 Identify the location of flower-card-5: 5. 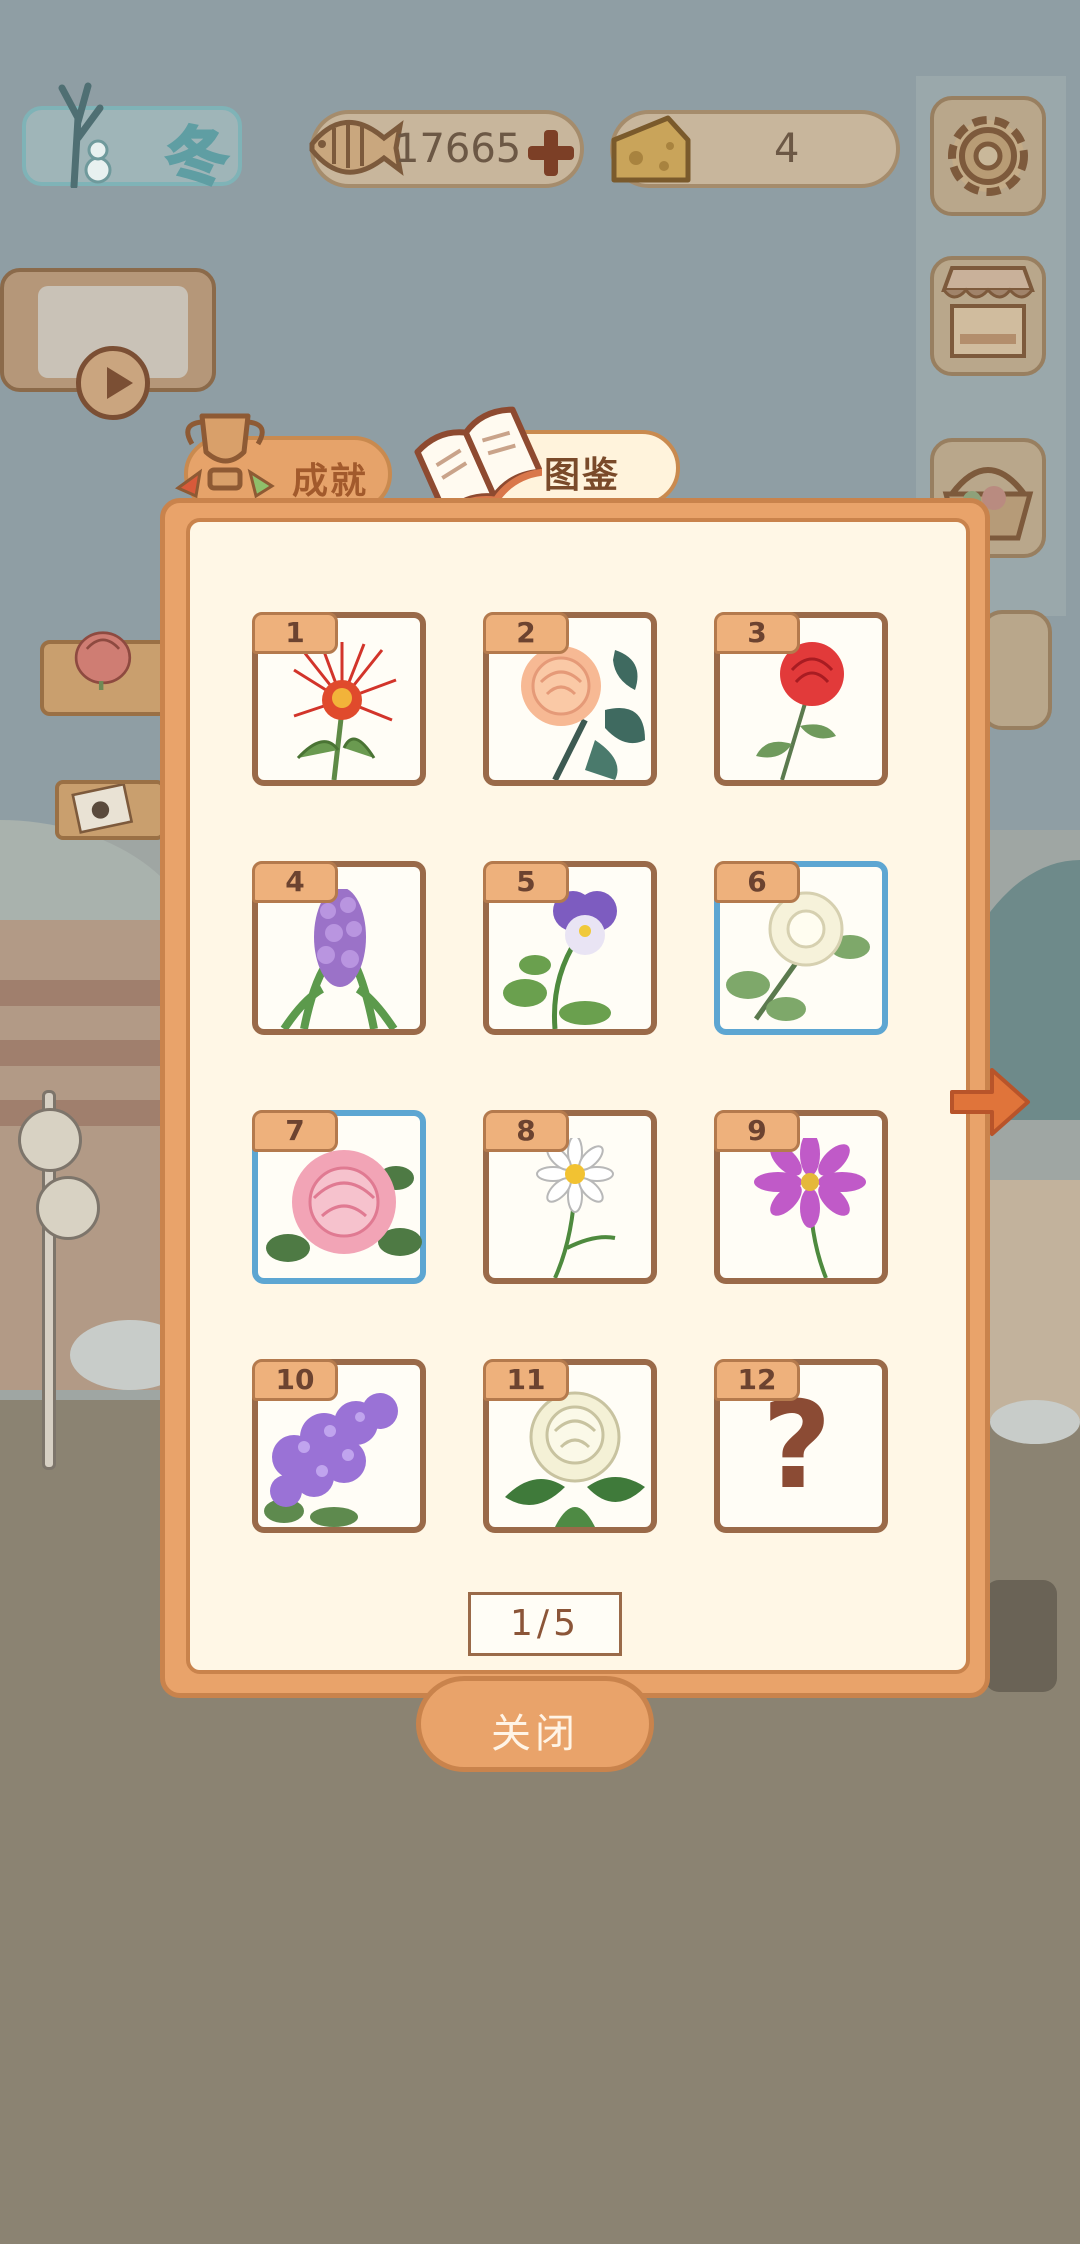
(570, 948).